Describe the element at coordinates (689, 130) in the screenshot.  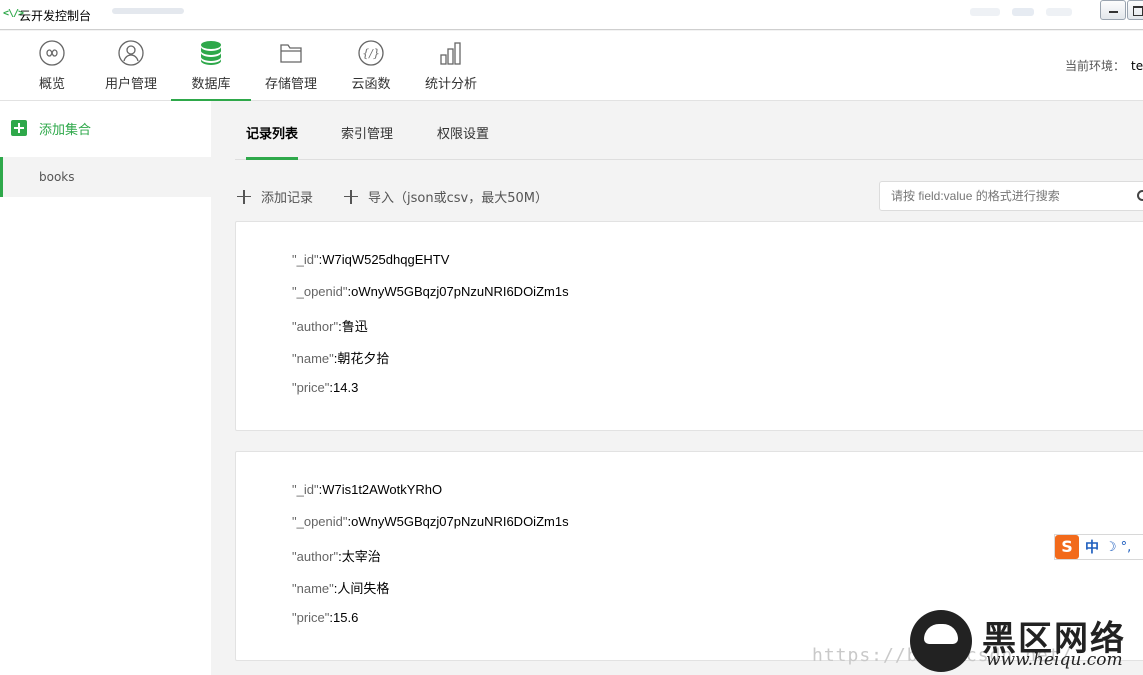
I see `record-tabs: 记录列表 索引管理 权限设置` at that location.